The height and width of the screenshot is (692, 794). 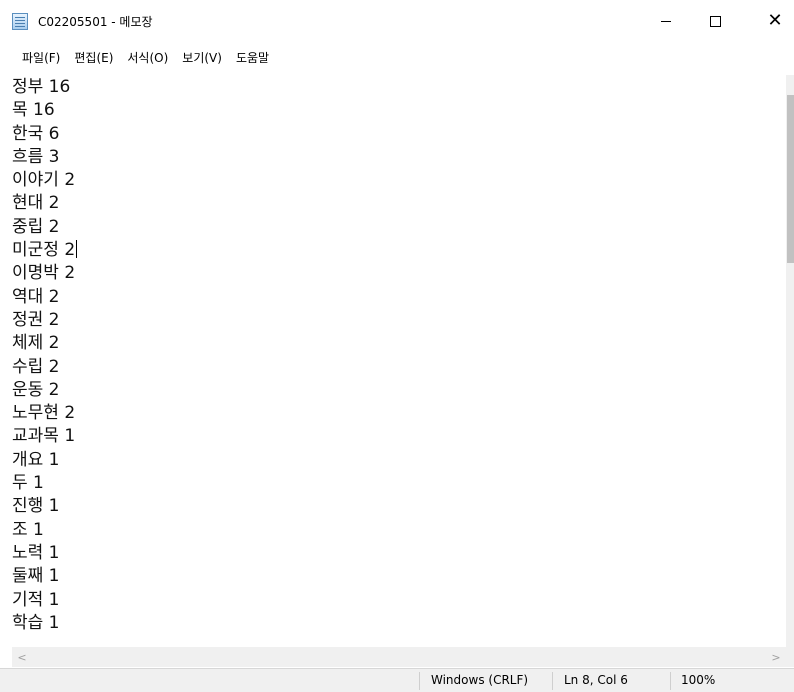 What do you see at coordinates (36, 576) in the screenshot?
I see `text-line: 둘째 1` at bounding box center [36, 576].